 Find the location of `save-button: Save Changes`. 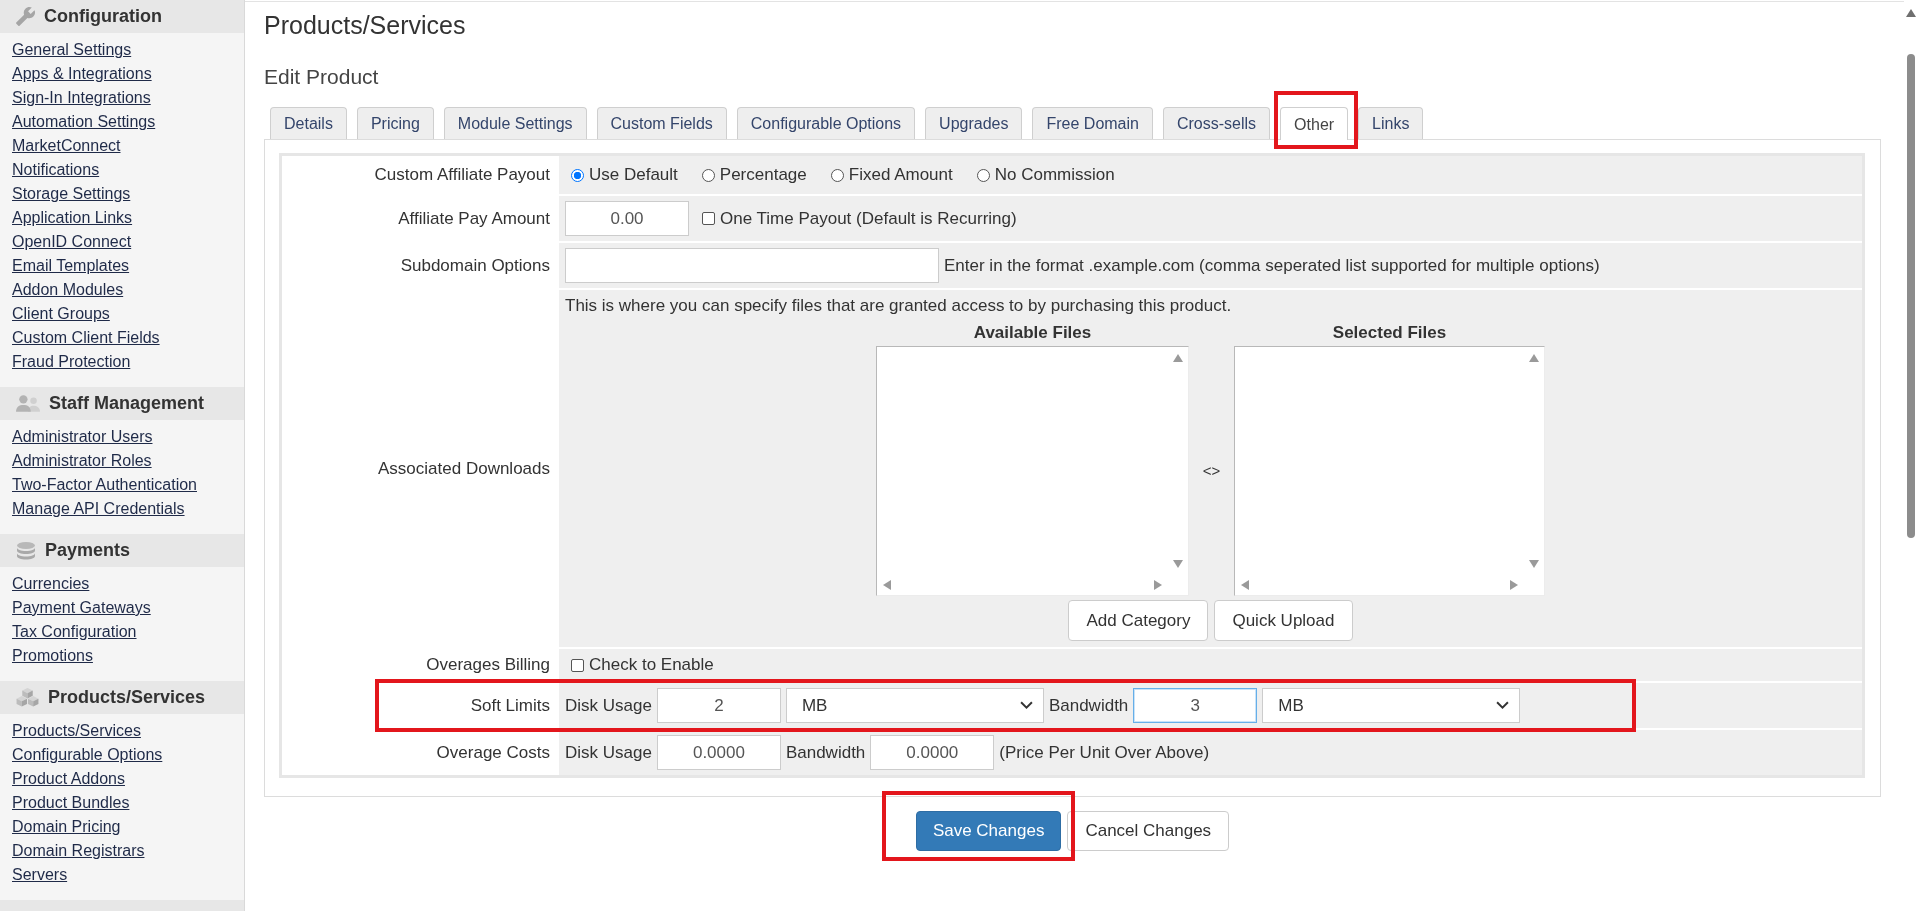

save-button: Save Changes is located at coordinates (988, 831).